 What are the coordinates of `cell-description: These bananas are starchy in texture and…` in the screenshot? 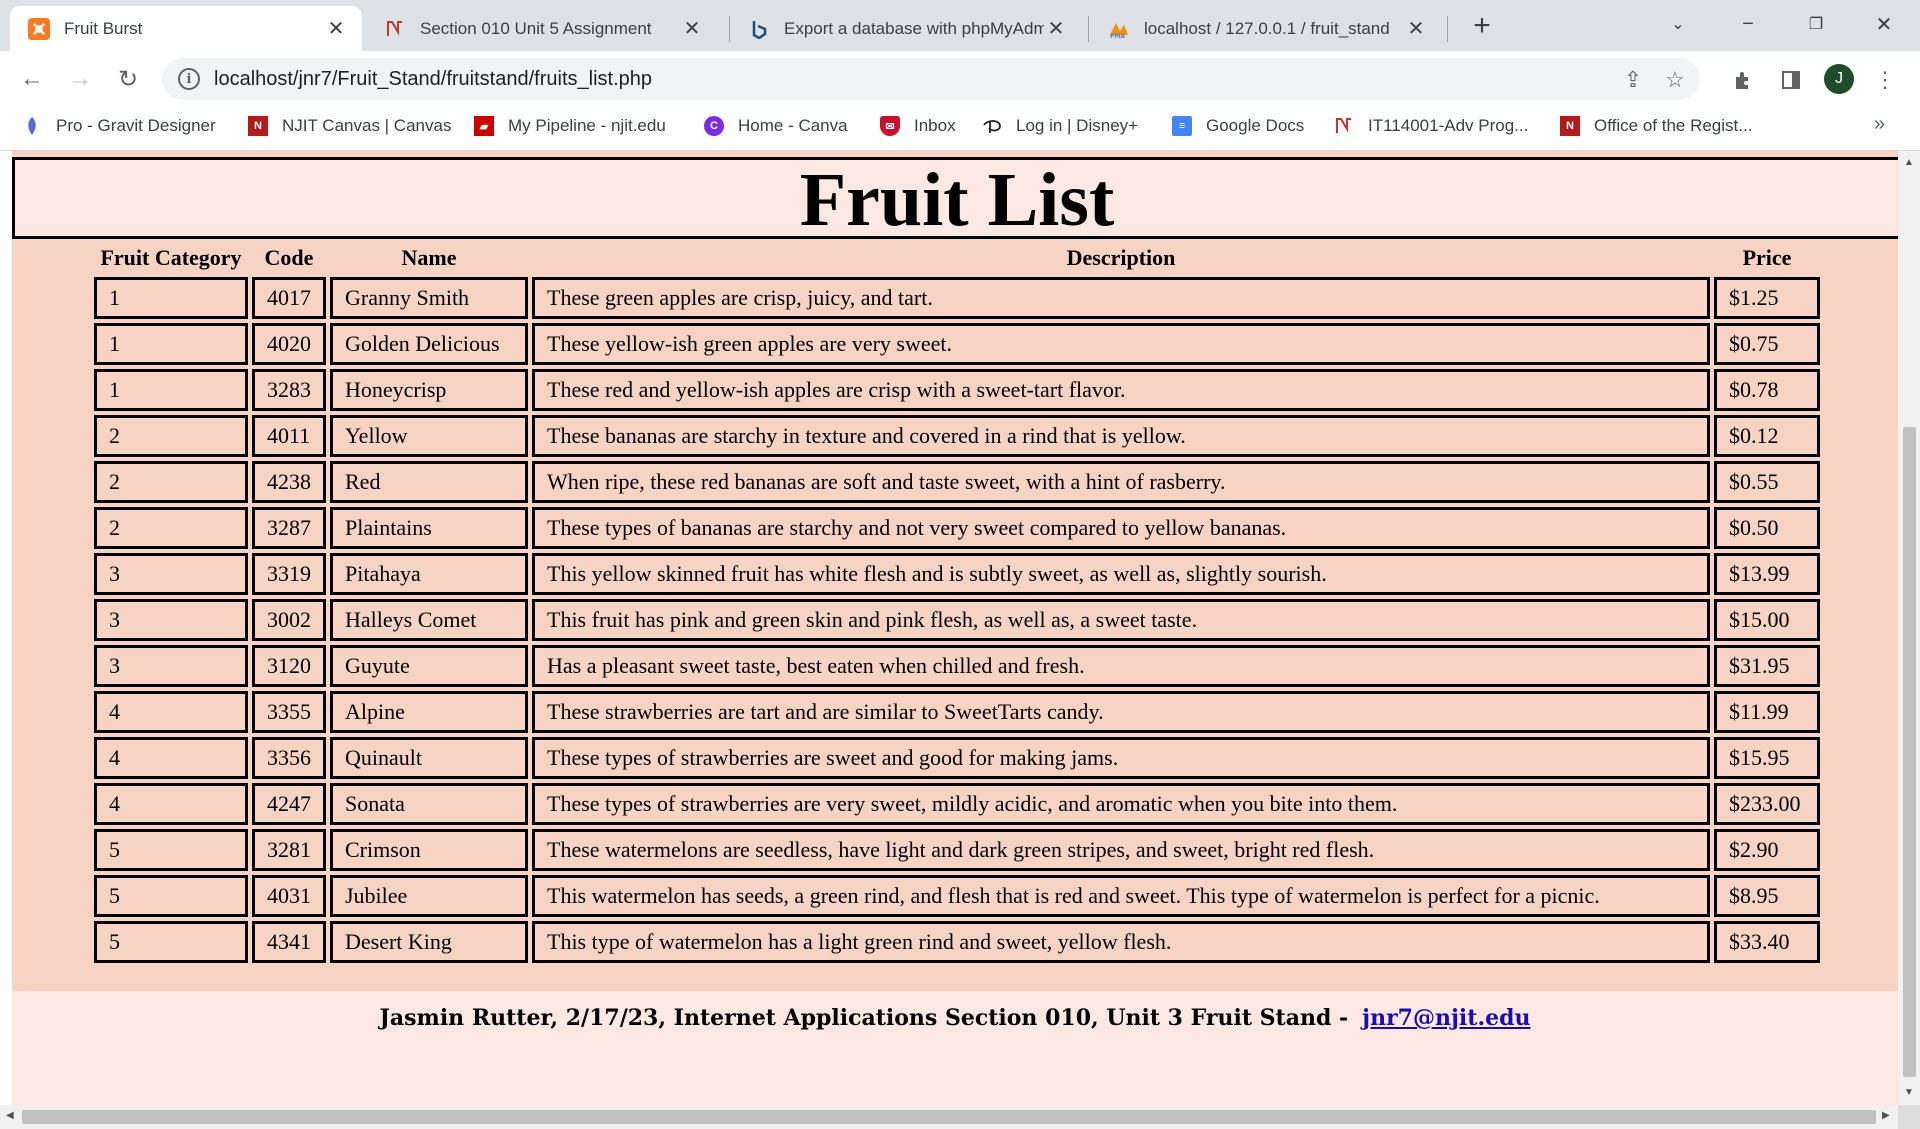 It's located at (1121, 436).